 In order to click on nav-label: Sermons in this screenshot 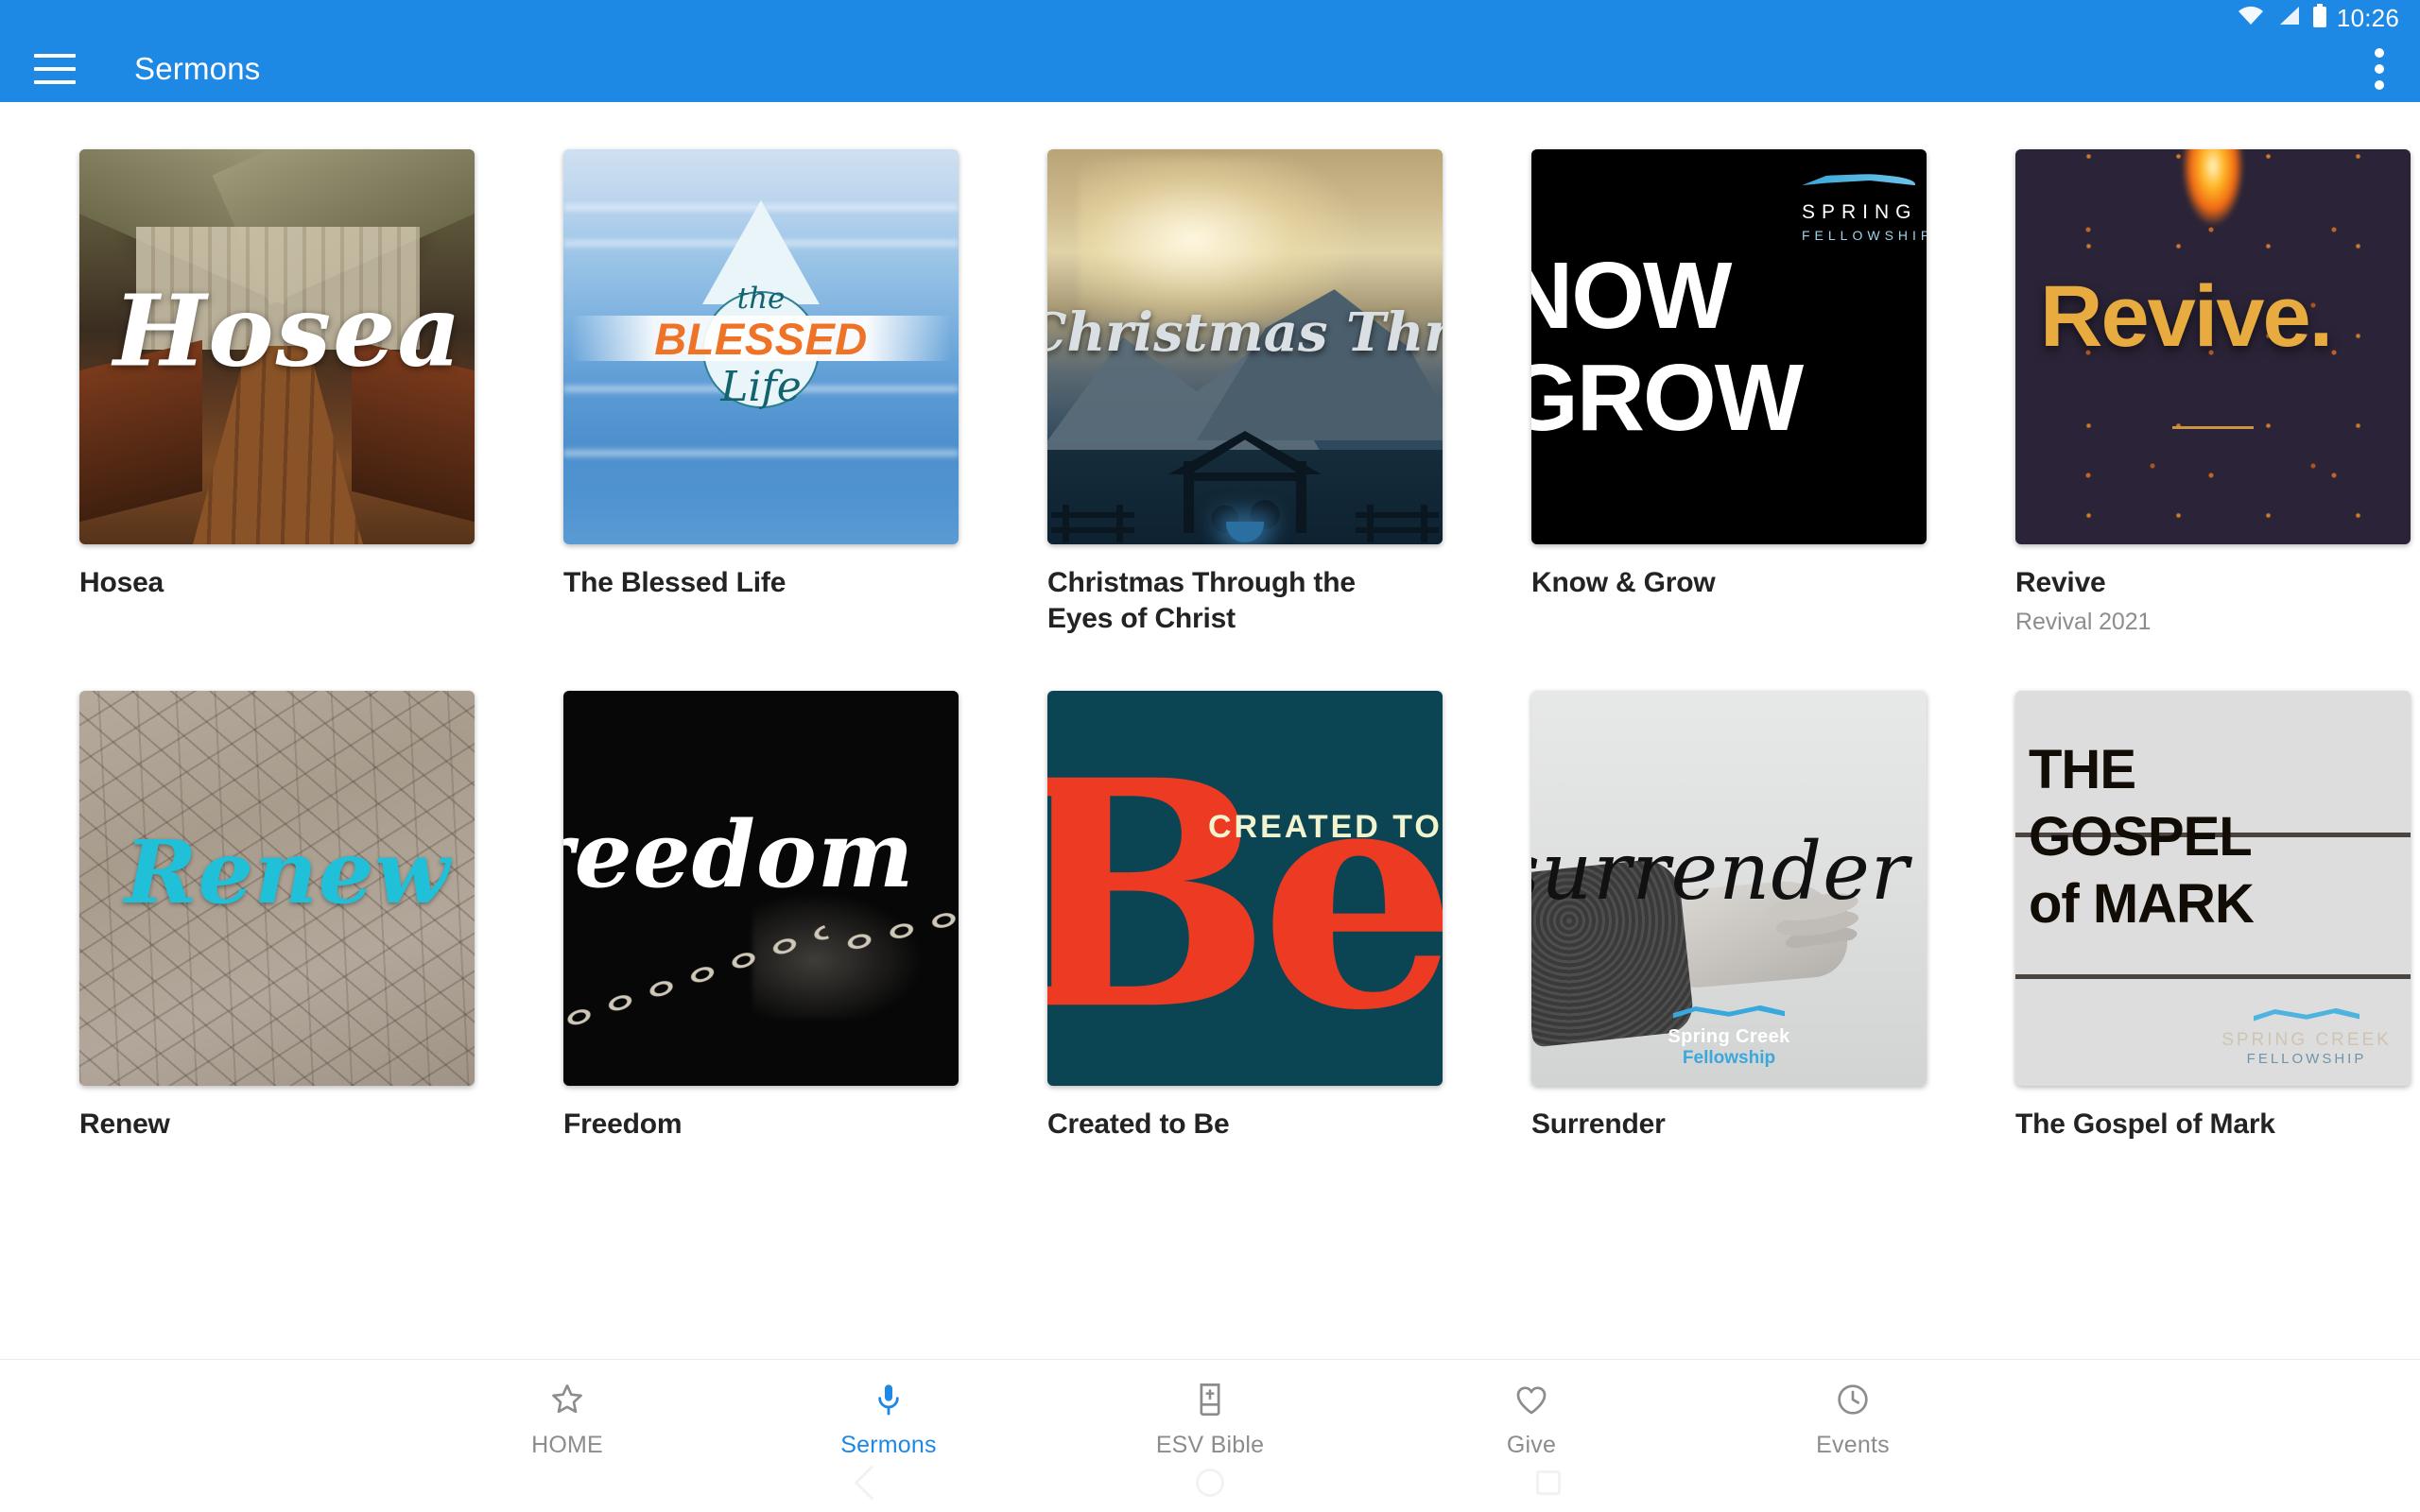, I will do `click(888, 1445)`.